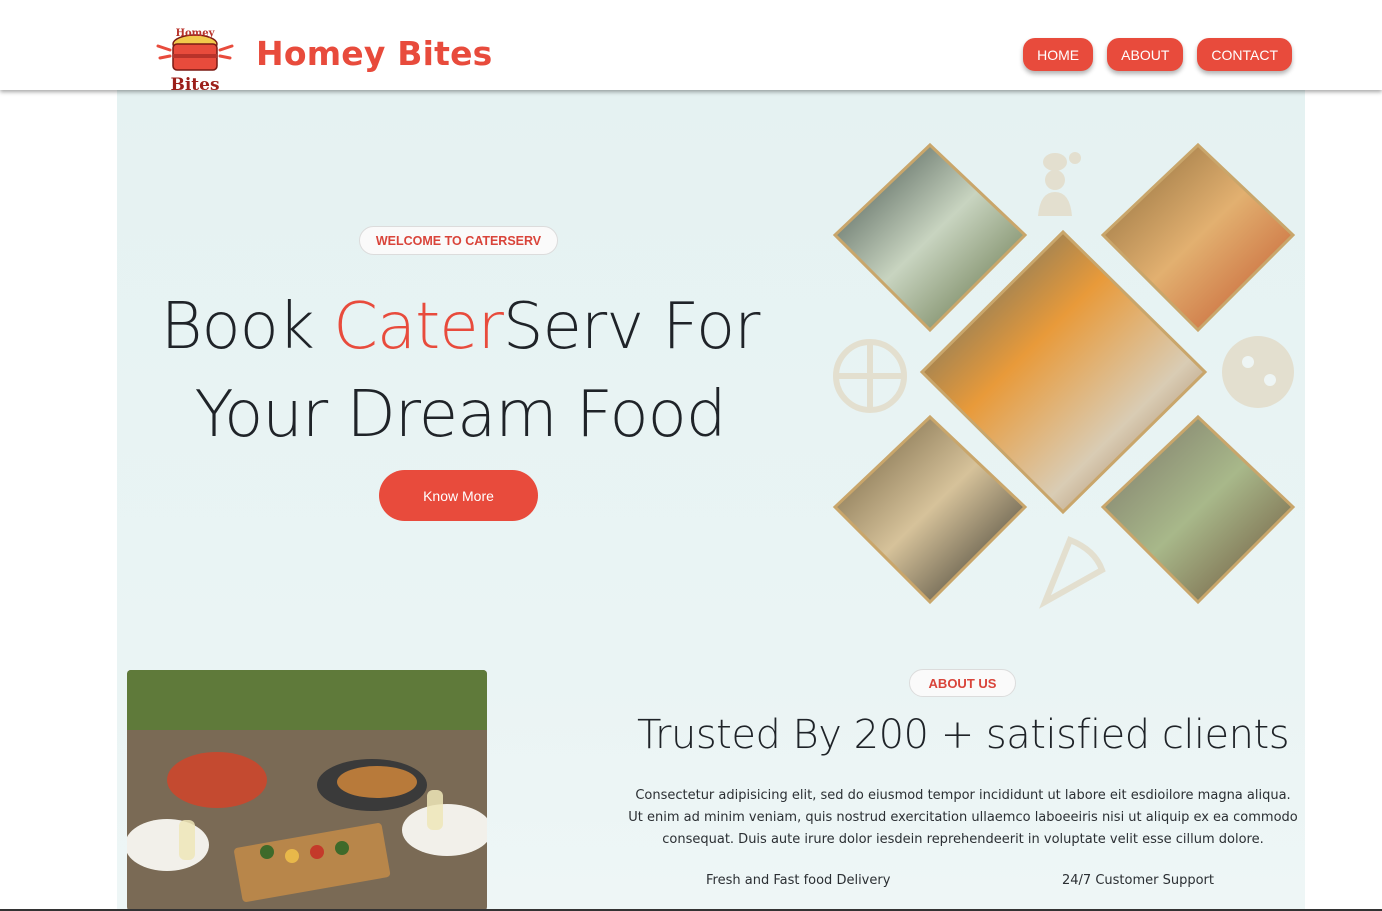 The image size is (1382, 911). I want to click on nav-home-button: HOME, so click(1058, 54).